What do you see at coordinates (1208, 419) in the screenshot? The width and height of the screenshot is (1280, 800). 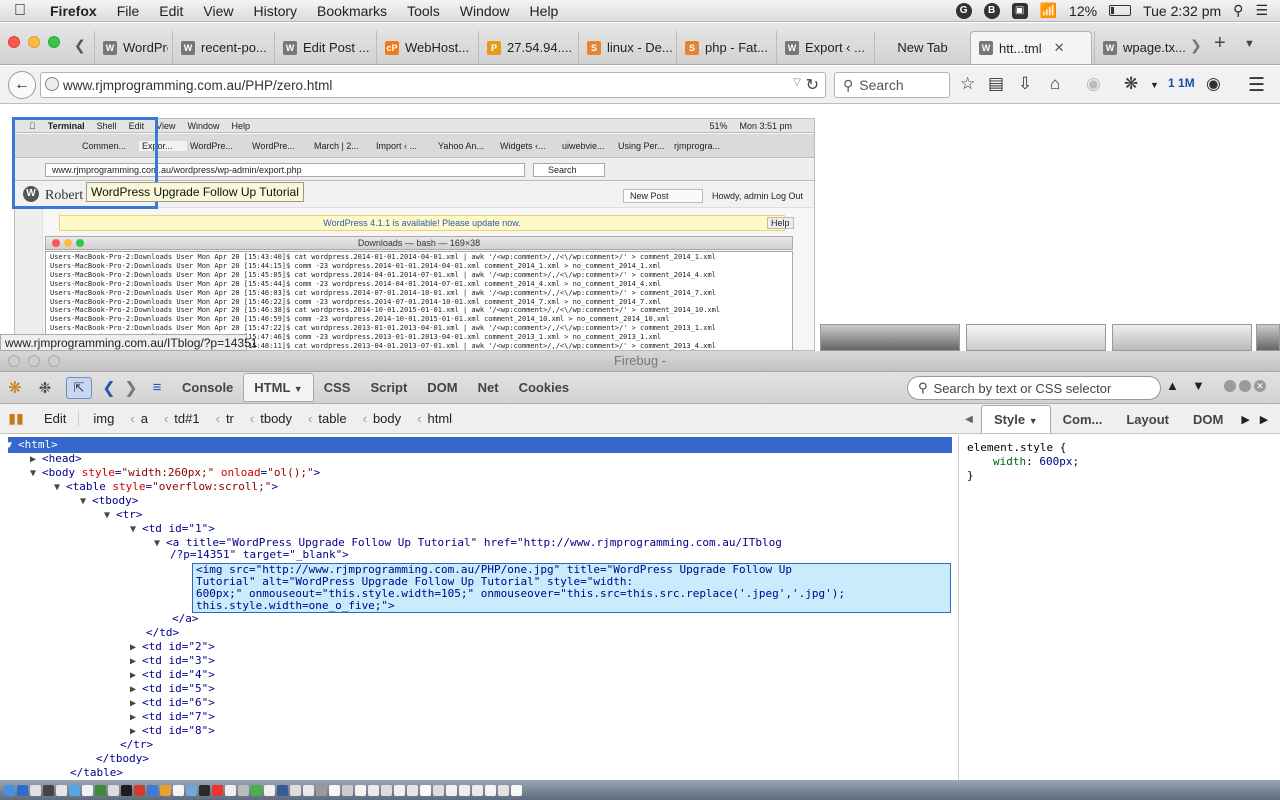 I see `side-tab-dom: DOM` at bounding box center [1208, 419].